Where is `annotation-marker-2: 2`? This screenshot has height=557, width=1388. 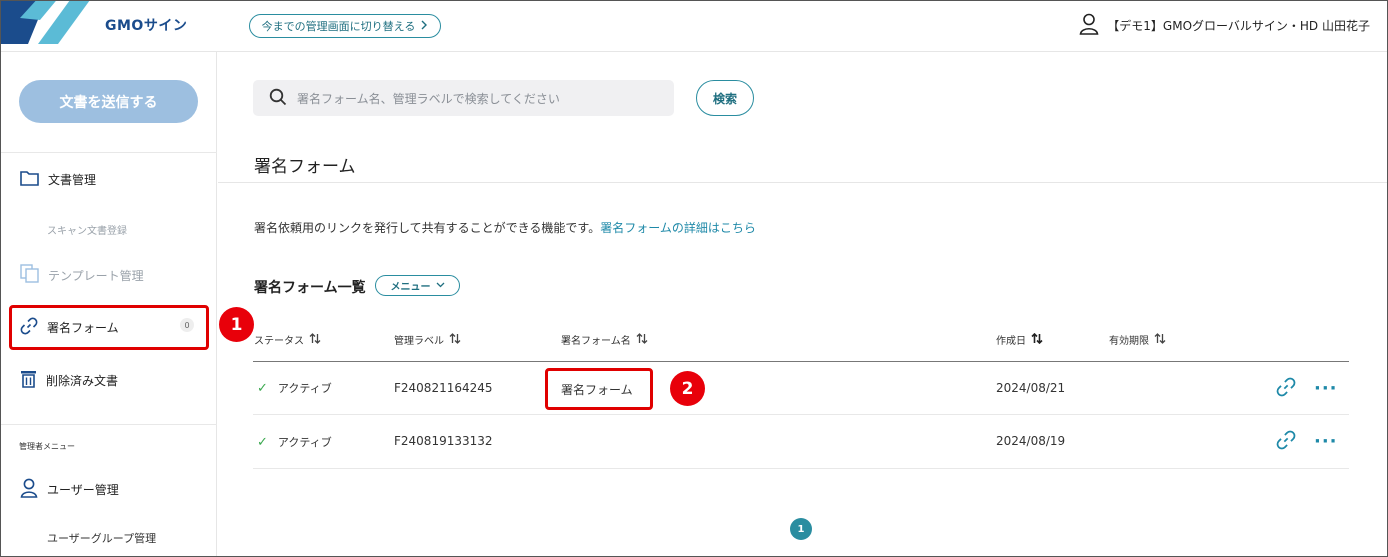
annotation-marker-2: 2 is located at coordinates (687, 388).